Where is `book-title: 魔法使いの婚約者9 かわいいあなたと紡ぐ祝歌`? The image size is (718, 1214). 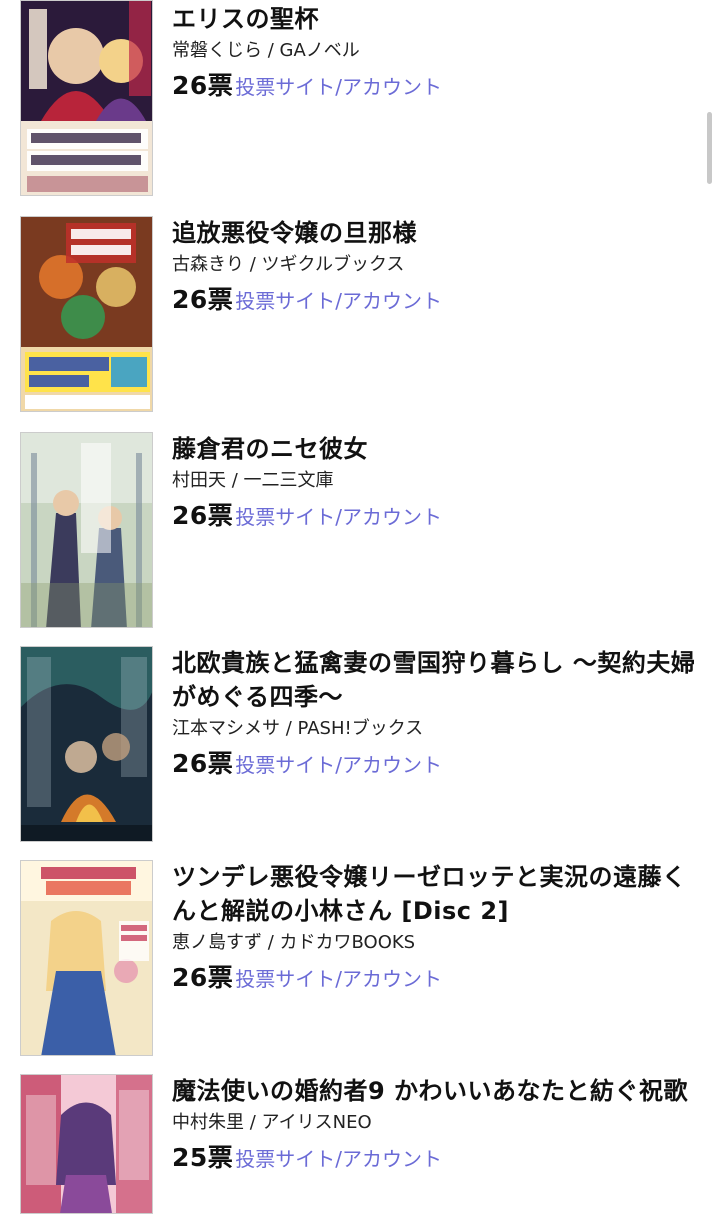 book-title: 魔法使いの婚約者9 かわいいあなたと紡ぐ祝歌 is located at coordinates (430, 1091).